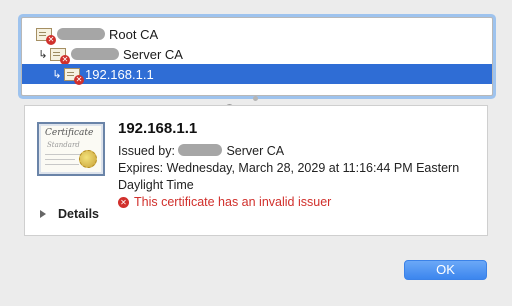 The height and width of the screenshot is (306, 512). I want to click on issued-by-value: Server CA, so click(255, 151).